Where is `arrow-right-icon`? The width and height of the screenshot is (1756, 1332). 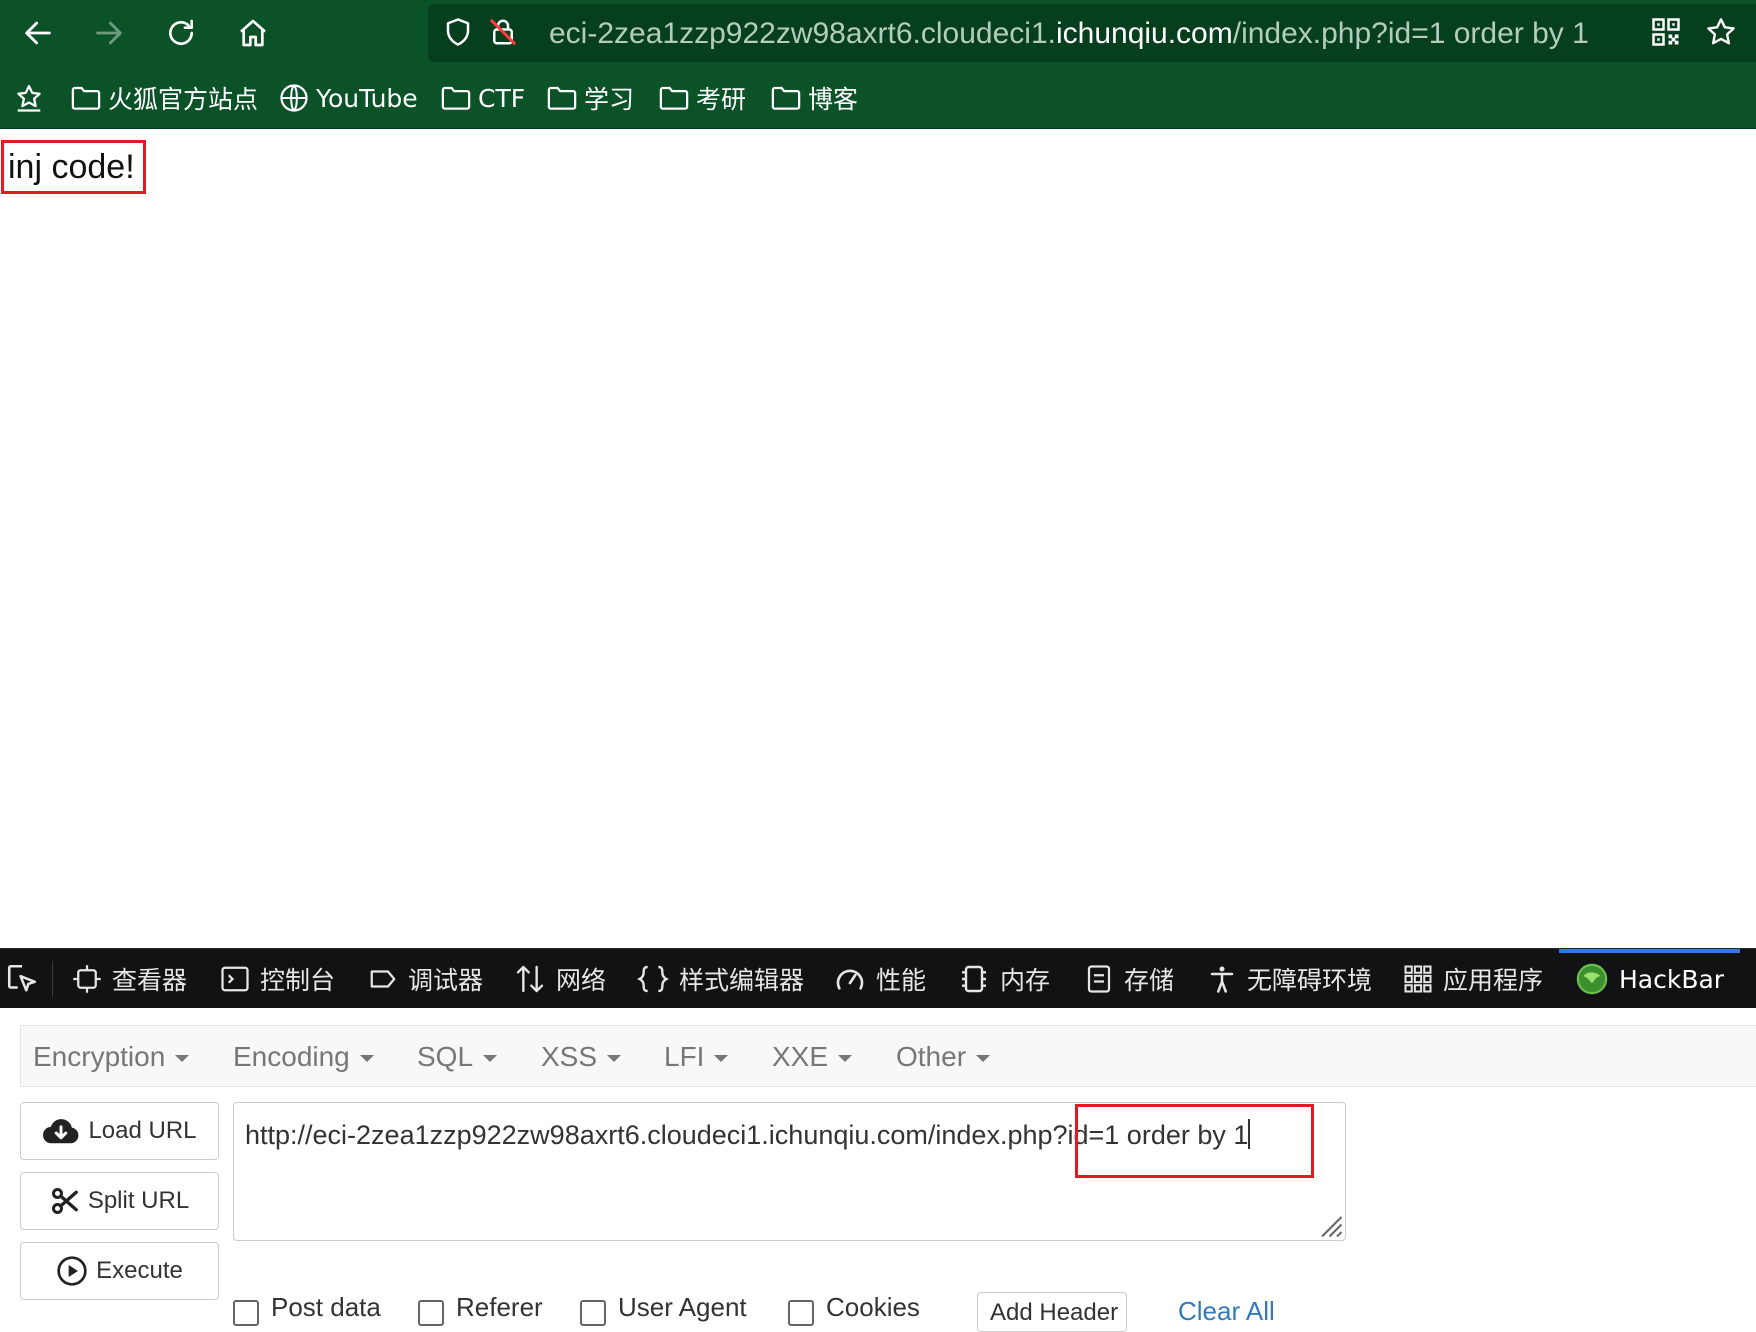 arrow-right-icon is located at coordinates (109, 33).